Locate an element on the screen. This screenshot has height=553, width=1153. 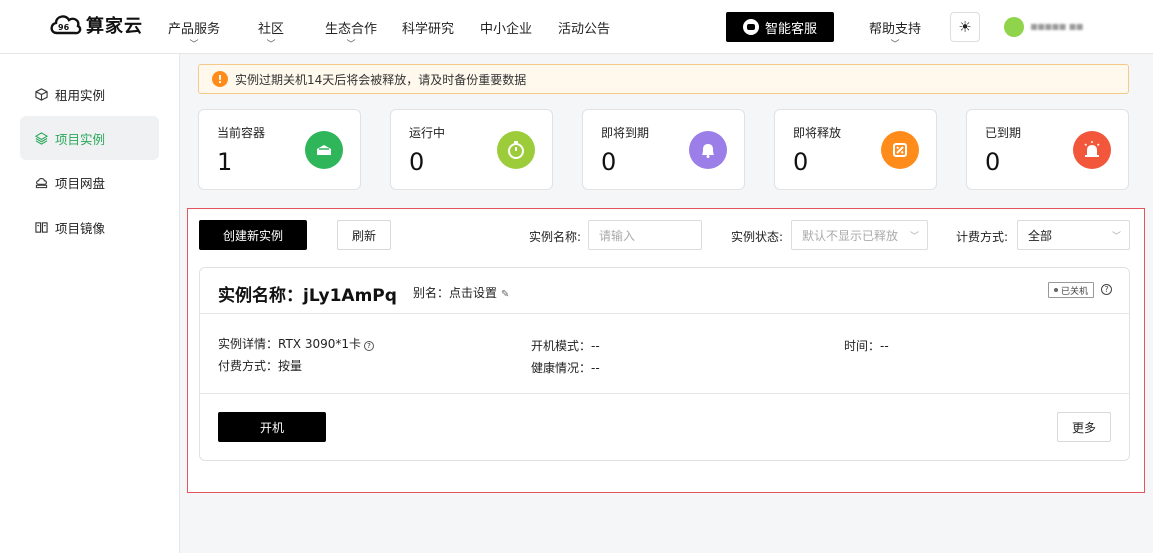
status-badge: 已关机 is located at coordinates (1071, 290).